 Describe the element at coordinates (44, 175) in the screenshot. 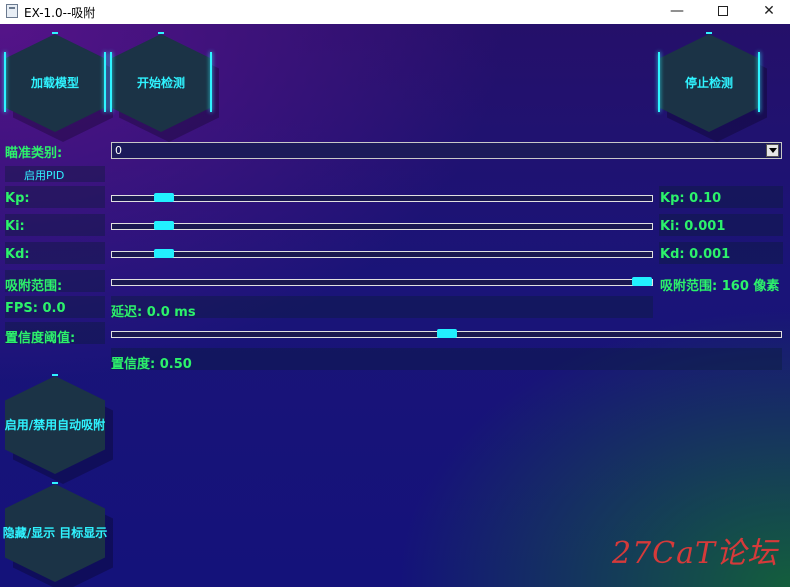

I see `pid-toggle: 启用PID` at that location.